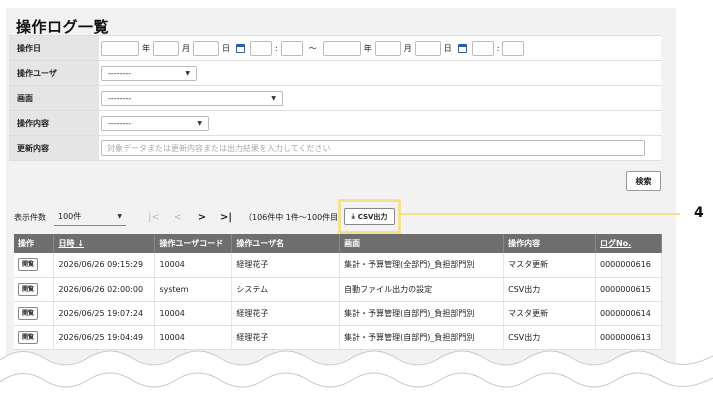 The image size is (713, 411). Describe the element at coordinates (120, 98) in the screenshot. I see `screen-select-value: --------` at that location.